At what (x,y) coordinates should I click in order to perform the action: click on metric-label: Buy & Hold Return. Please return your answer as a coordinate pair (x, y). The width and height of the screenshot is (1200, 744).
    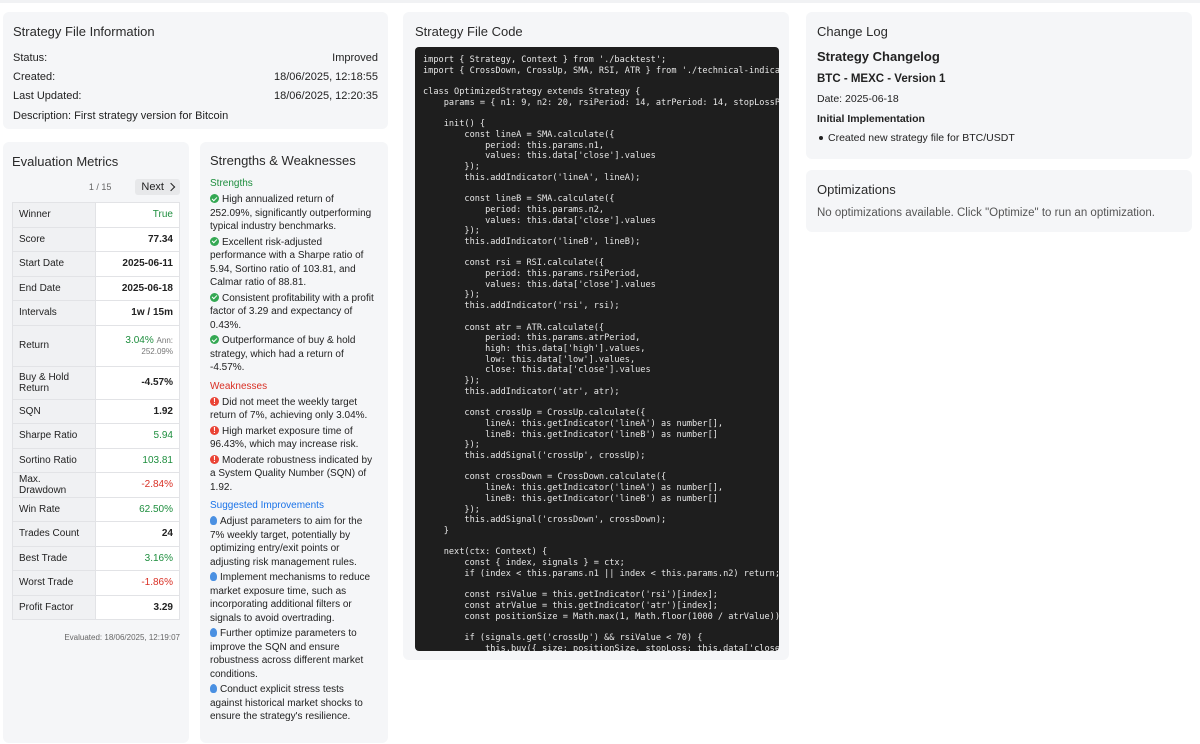
    Looking at the image, I should click on (54, 382).